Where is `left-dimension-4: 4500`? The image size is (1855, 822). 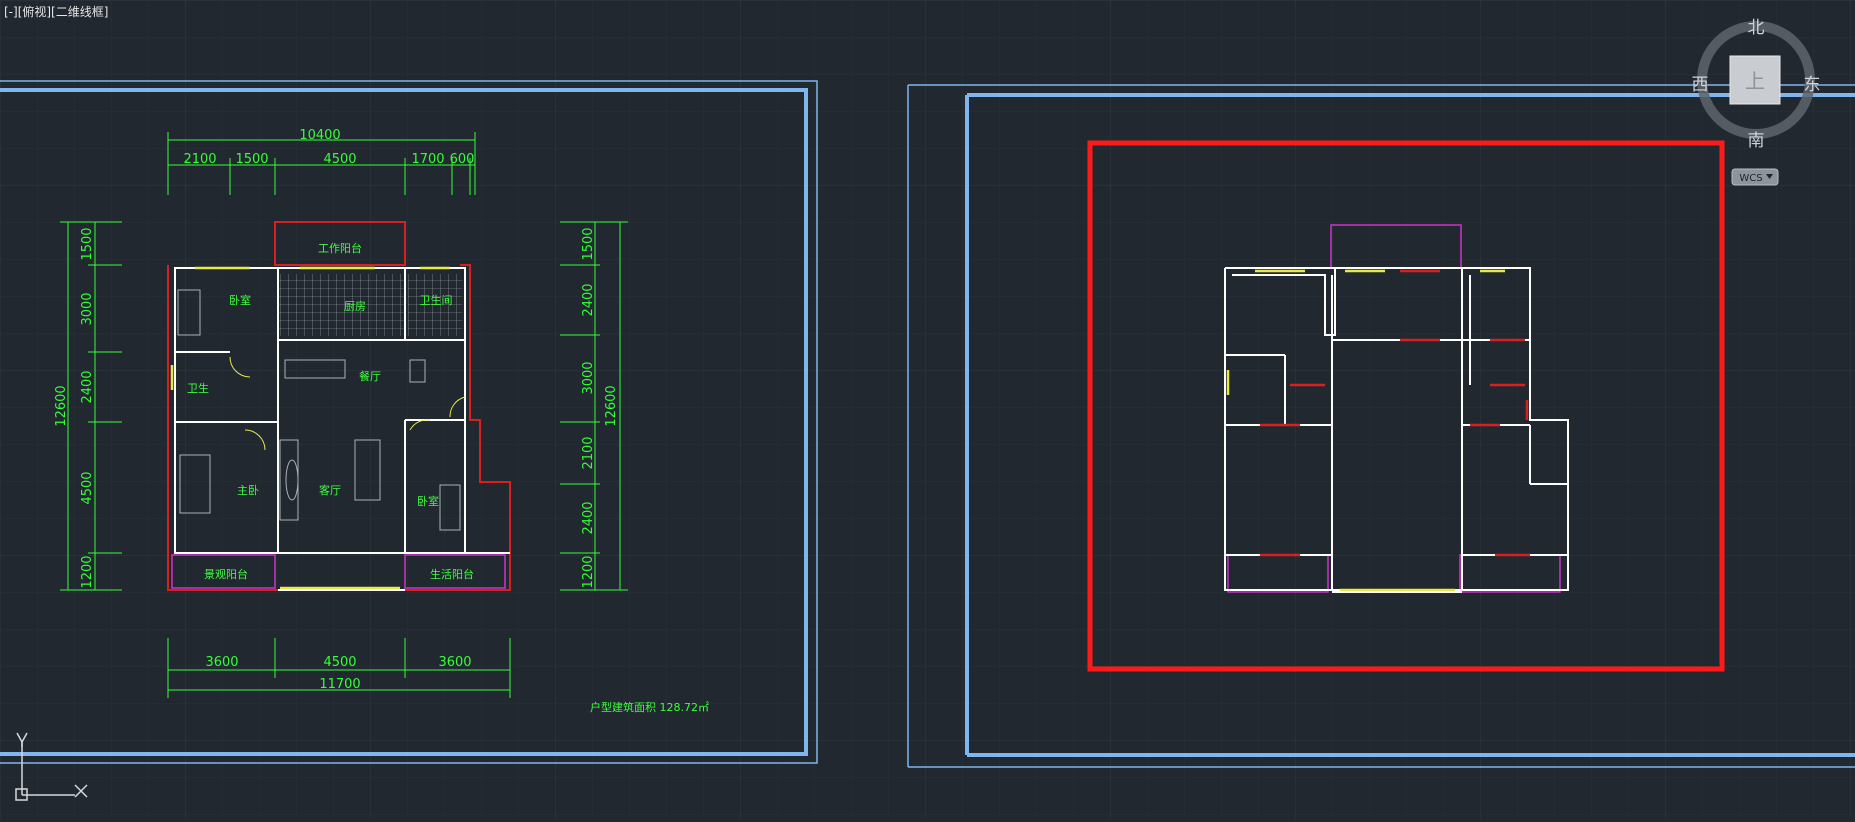
left-dimension-4: 4500 is located at coordinates (87, 487).